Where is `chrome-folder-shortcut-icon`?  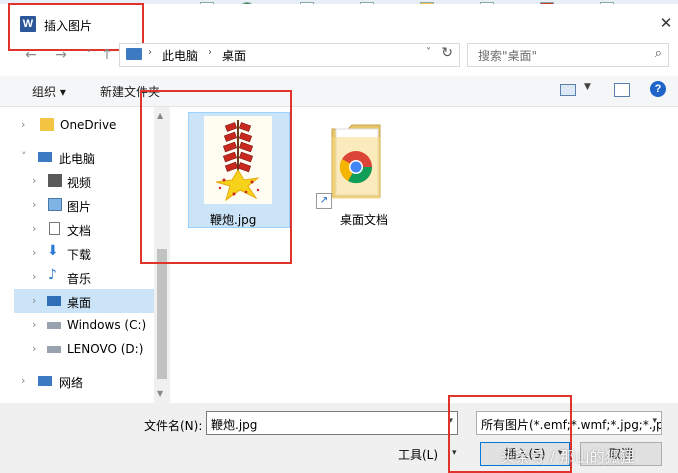 chrome-folder-shortcut-icon is located at coordinates (356, 162).